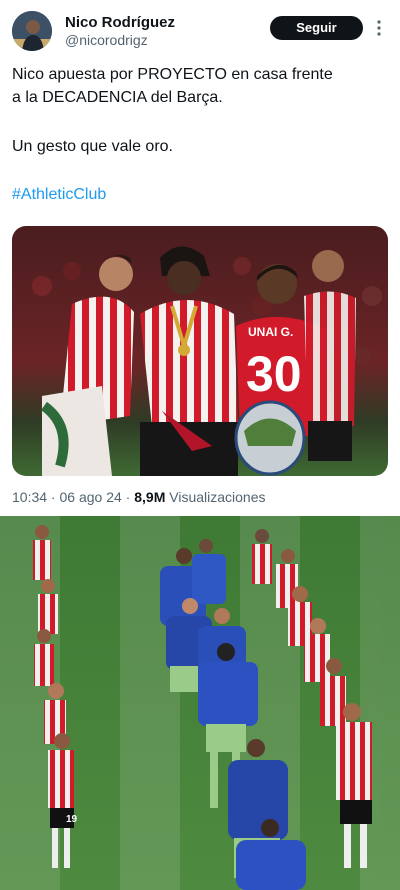 The height and width of the screenshot is (890, 400). Describe the element at coordinates (200, 28) in the screenshot. I see `tweet-header: Nico Rodríguez @nicorodrigz Seguir` at that location.